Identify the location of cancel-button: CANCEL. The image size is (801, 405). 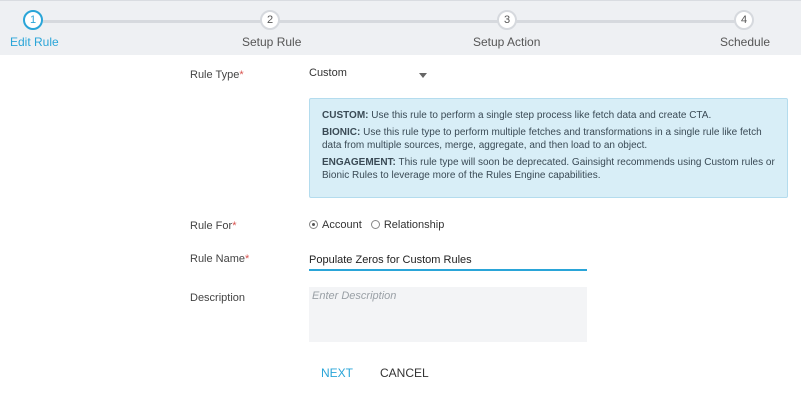
(404, 373).